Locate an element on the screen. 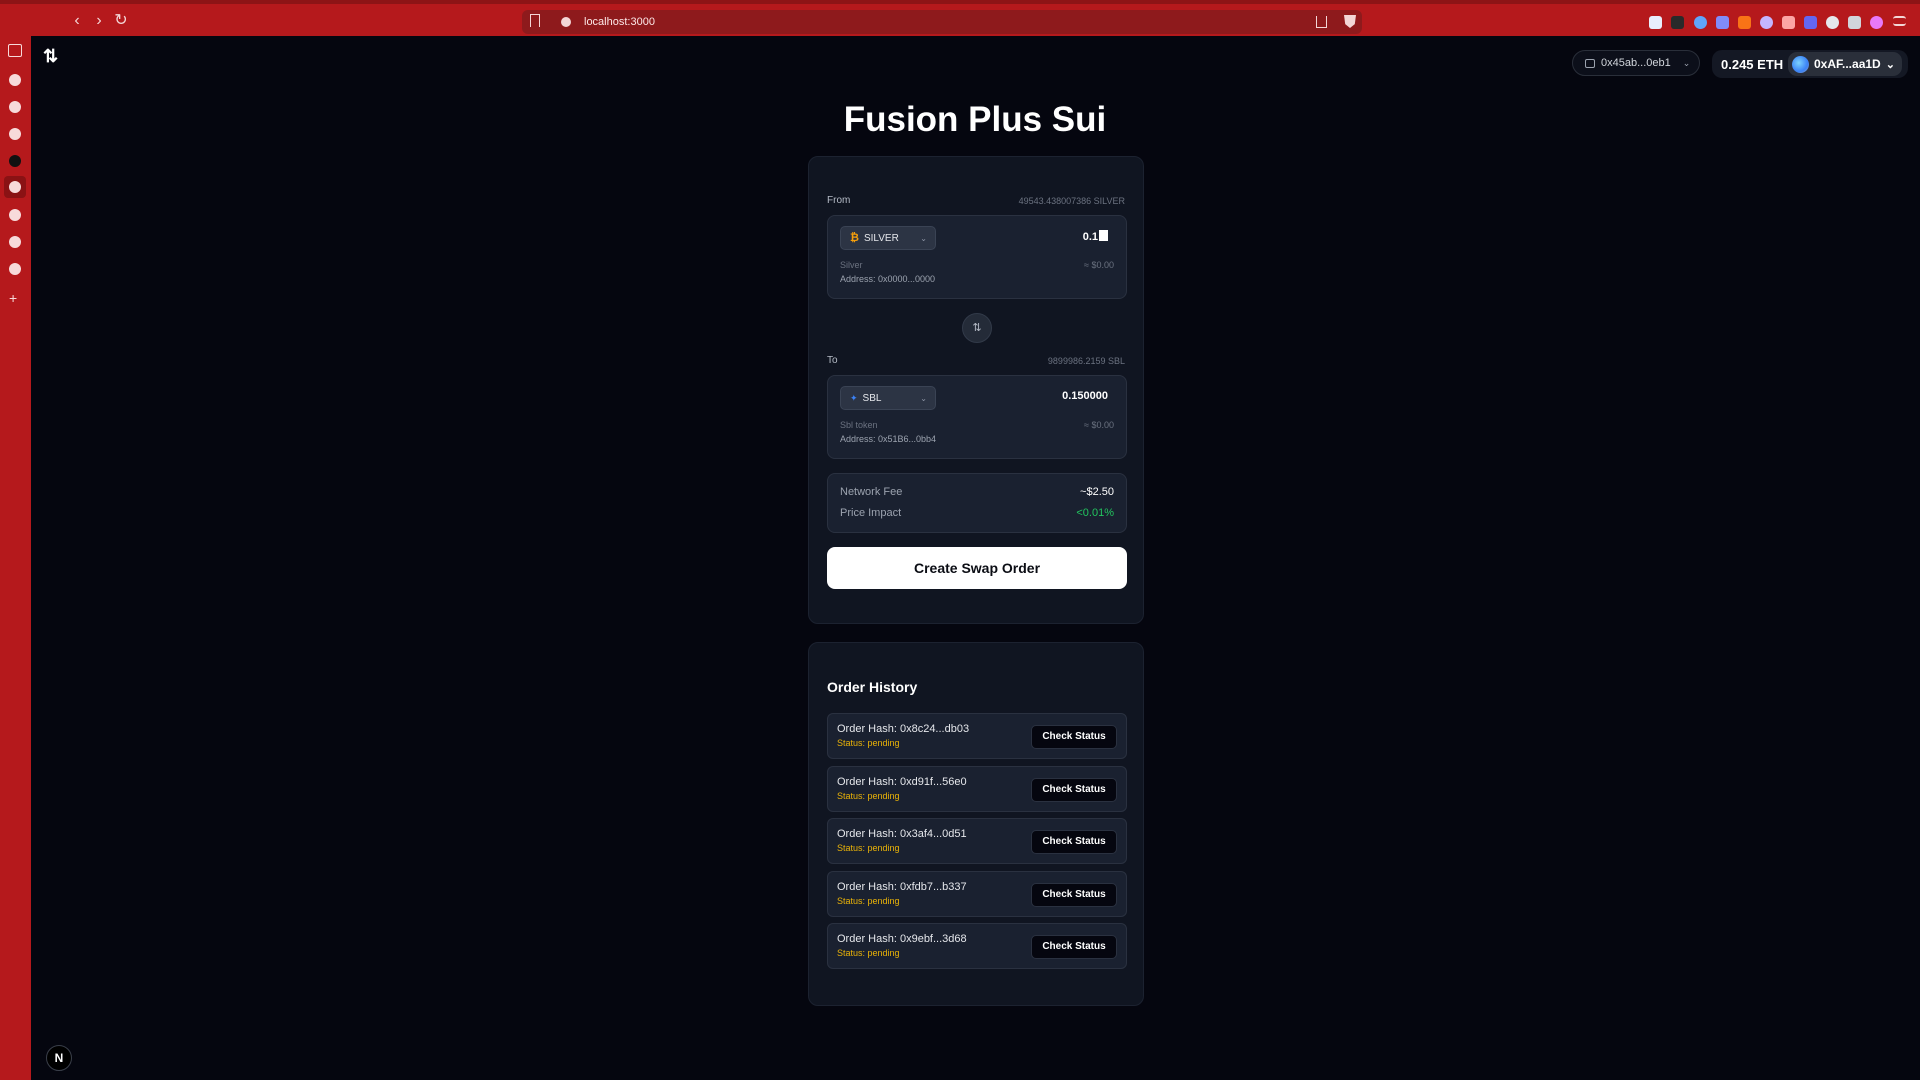  extension-shield-icon is located at coordinates (1655, 22).